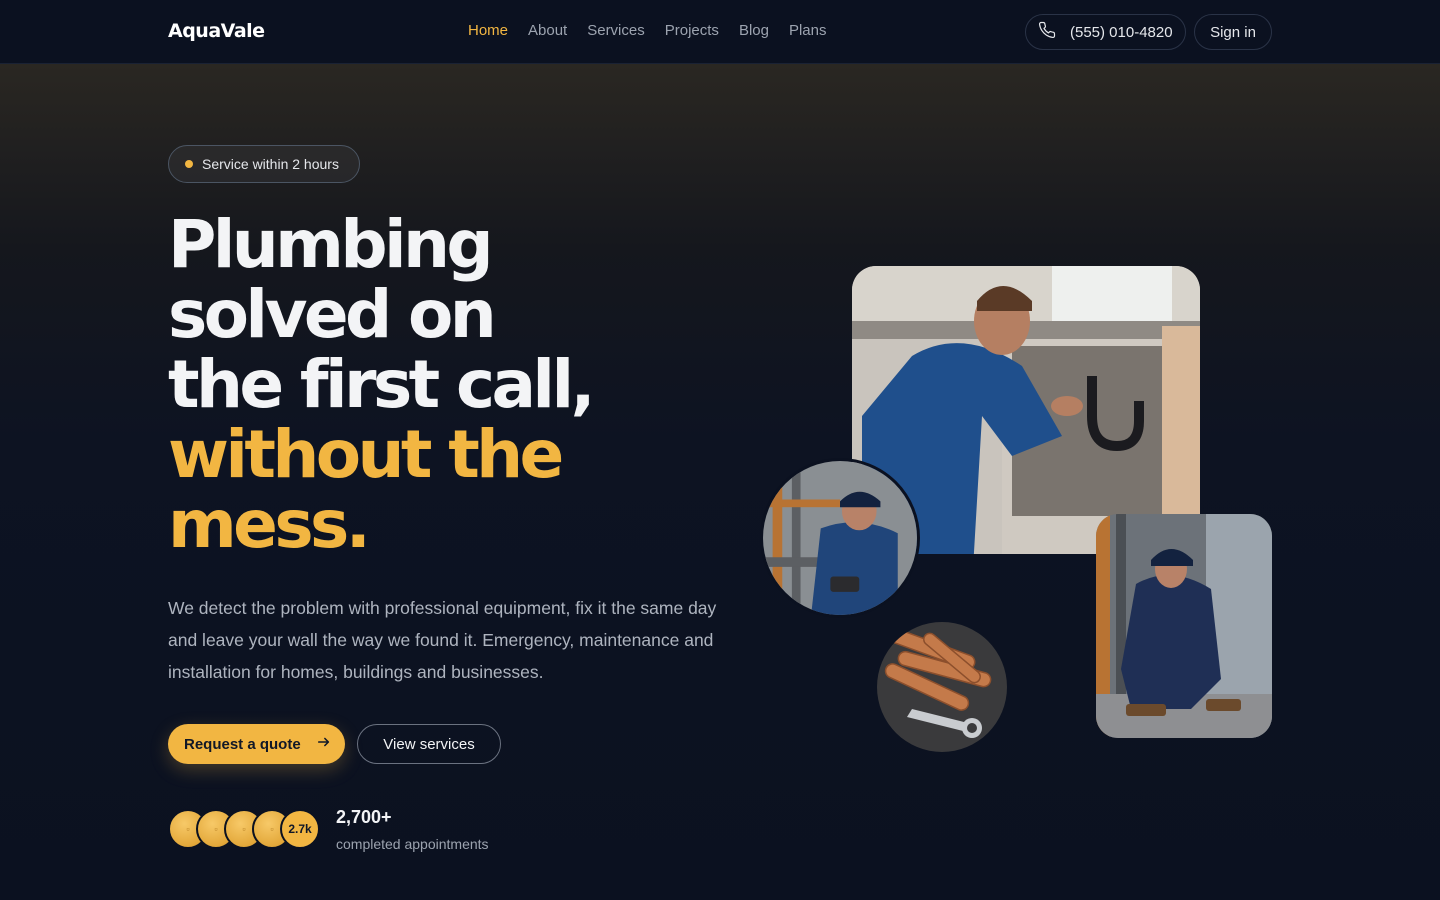 The width and height of the screenshot is (1440, 900). I want to click on headline-accent-line: without the, so click(366, 454).